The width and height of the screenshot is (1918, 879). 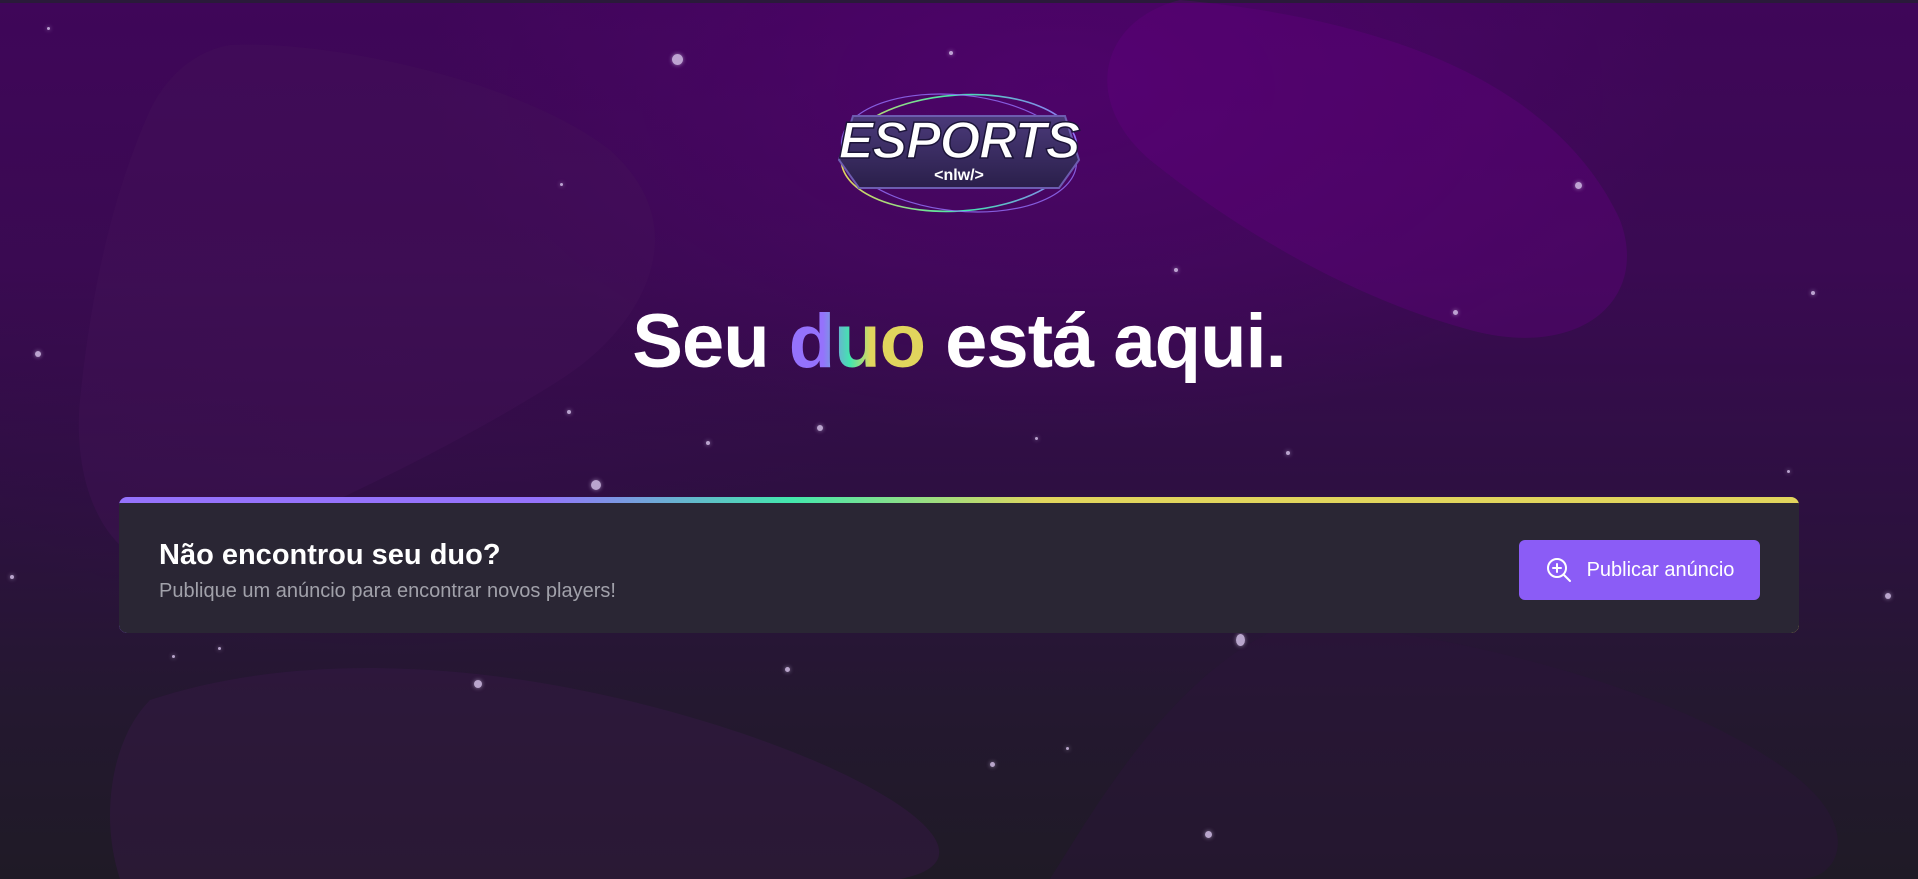 What do you see at coordinates (710, 341) in the screenshot?
I see `headline-before: Seu` at bounding box center [710, 341].